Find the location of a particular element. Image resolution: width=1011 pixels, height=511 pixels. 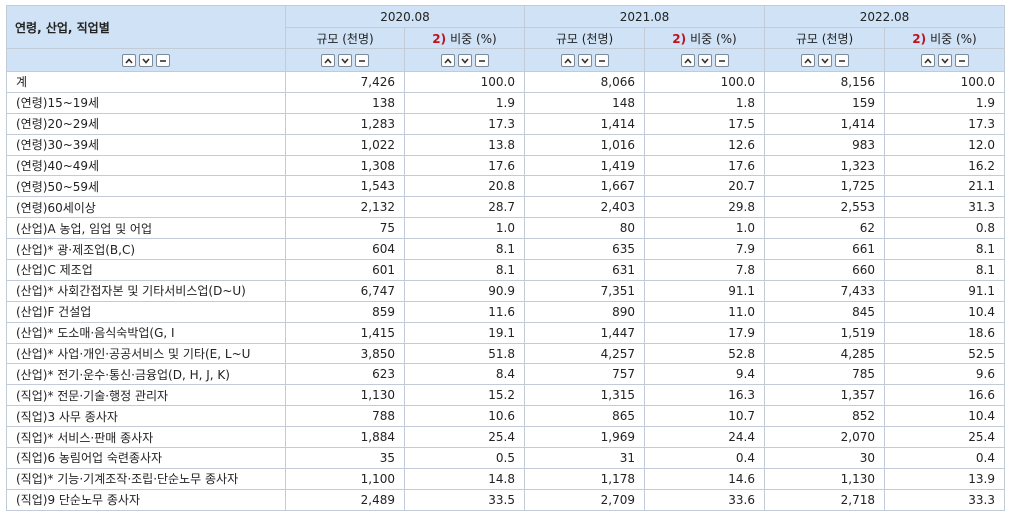

row-label: (연령)20~29세 is located at coordinates (146, 123).